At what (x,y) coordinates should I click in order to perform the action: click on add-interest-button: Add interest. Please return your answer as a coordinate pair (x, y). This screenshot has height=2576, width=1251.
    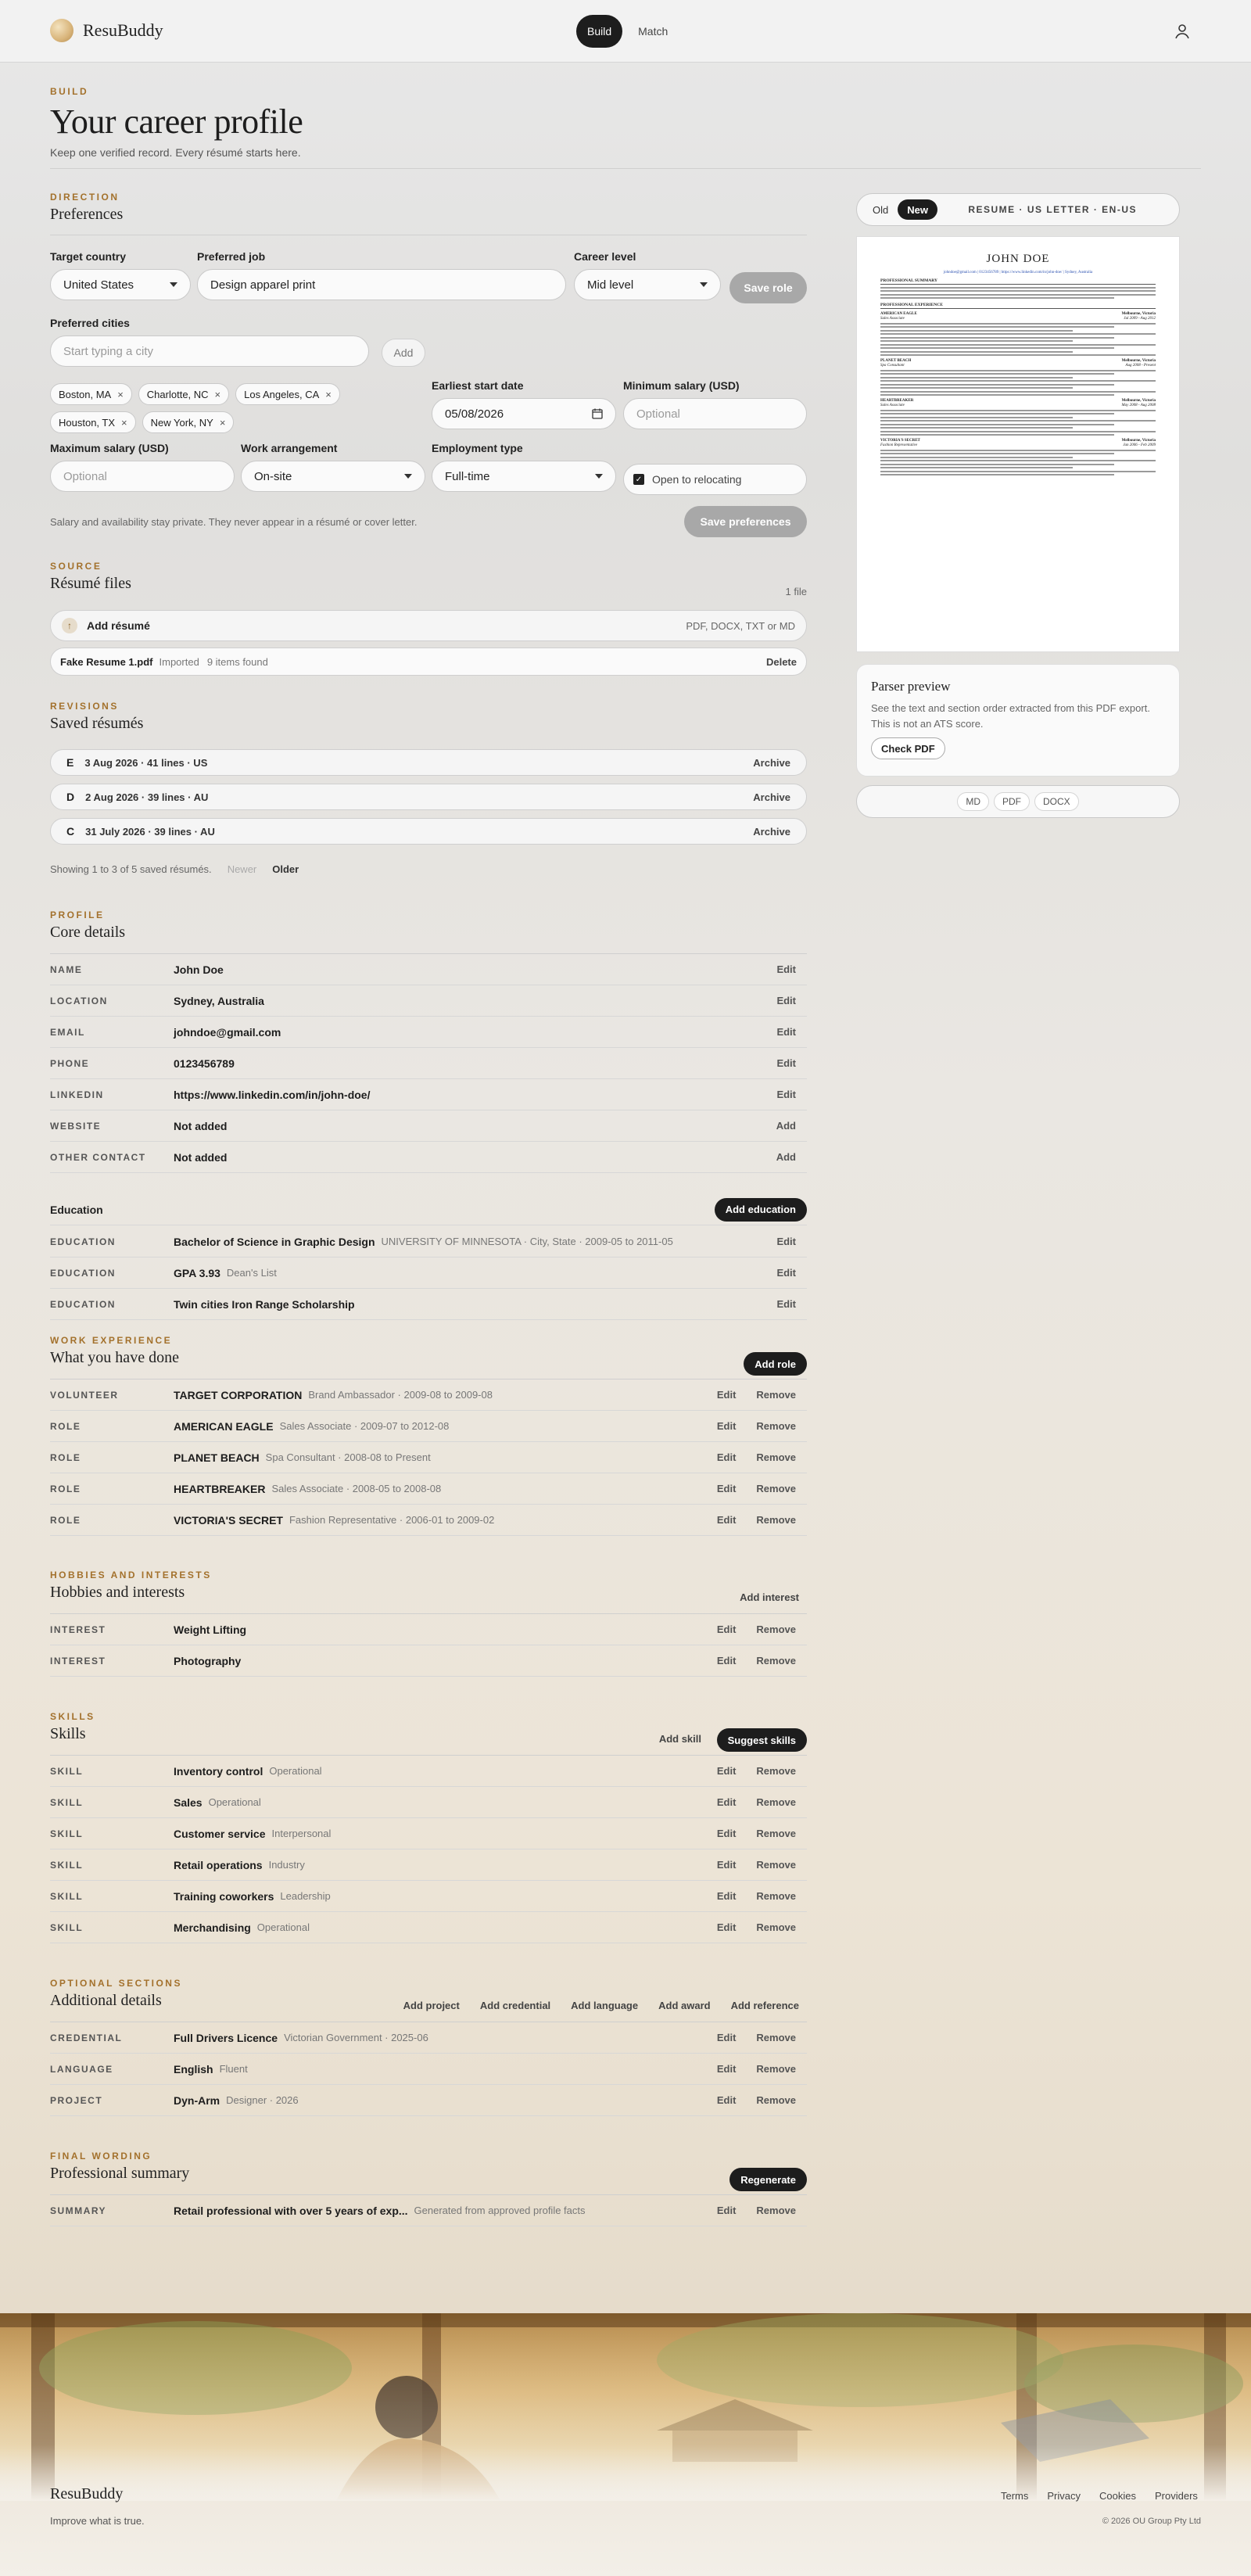
    Looking at the image, I should click on (769, 1597).